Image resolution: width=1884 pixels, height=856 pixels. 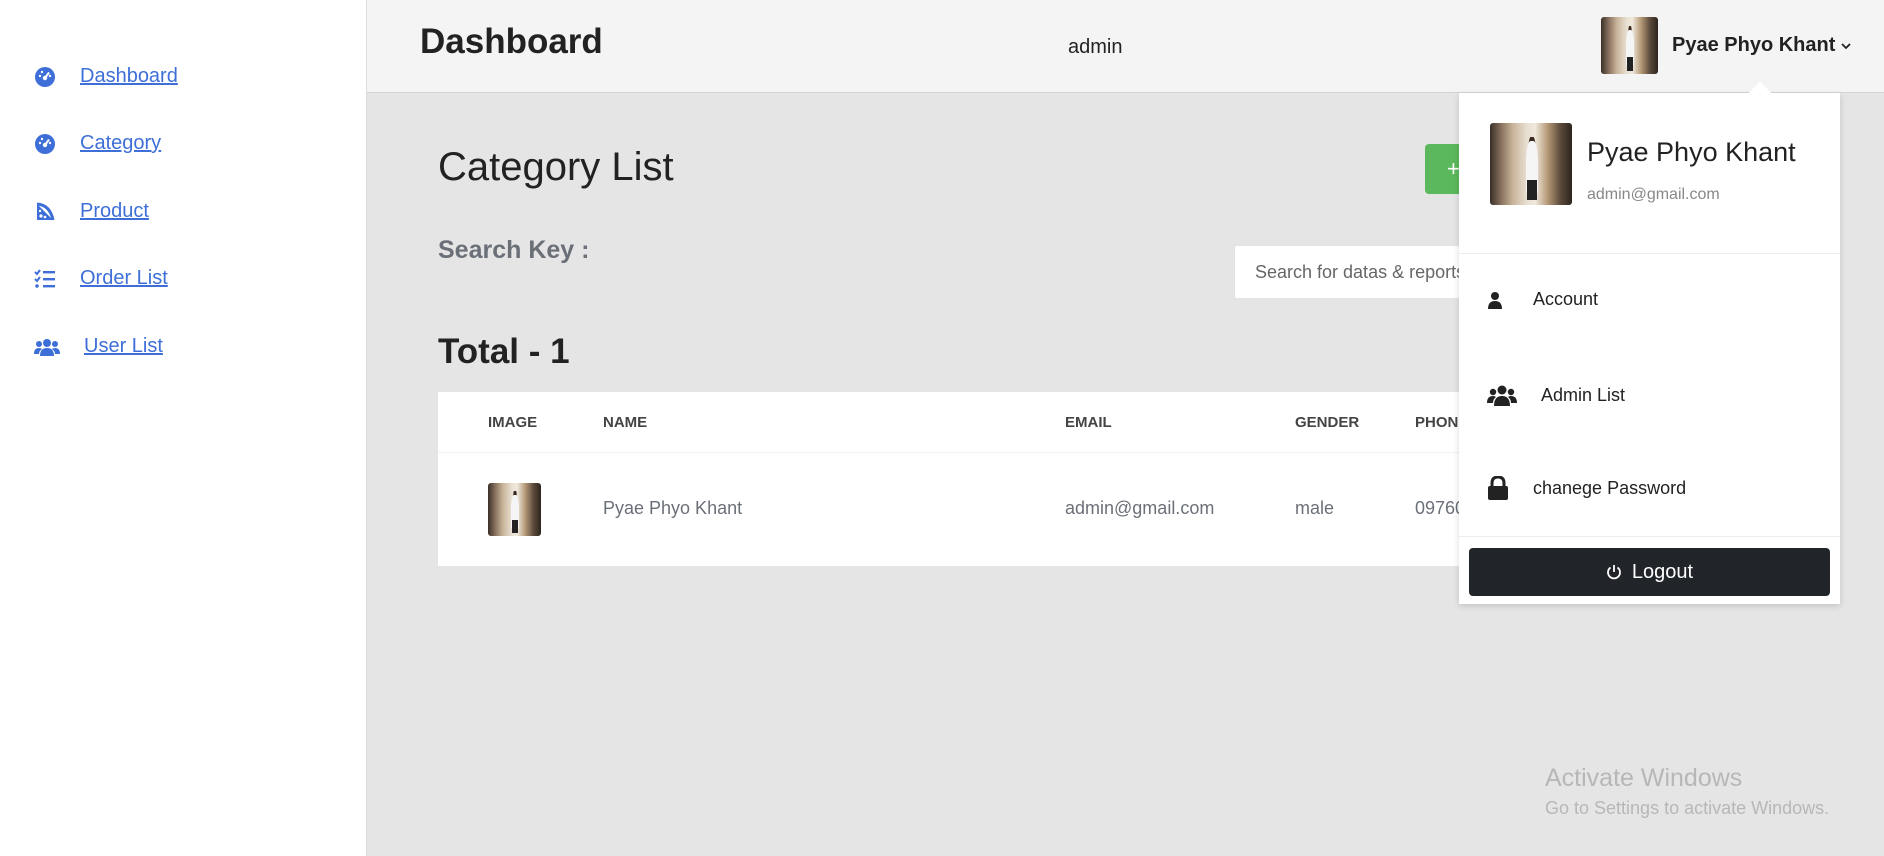 What do you see at coordinates (1583, 395) in the screenshot?
I see `menu-item-label: Admin List` at bounding box center [1583, 395].